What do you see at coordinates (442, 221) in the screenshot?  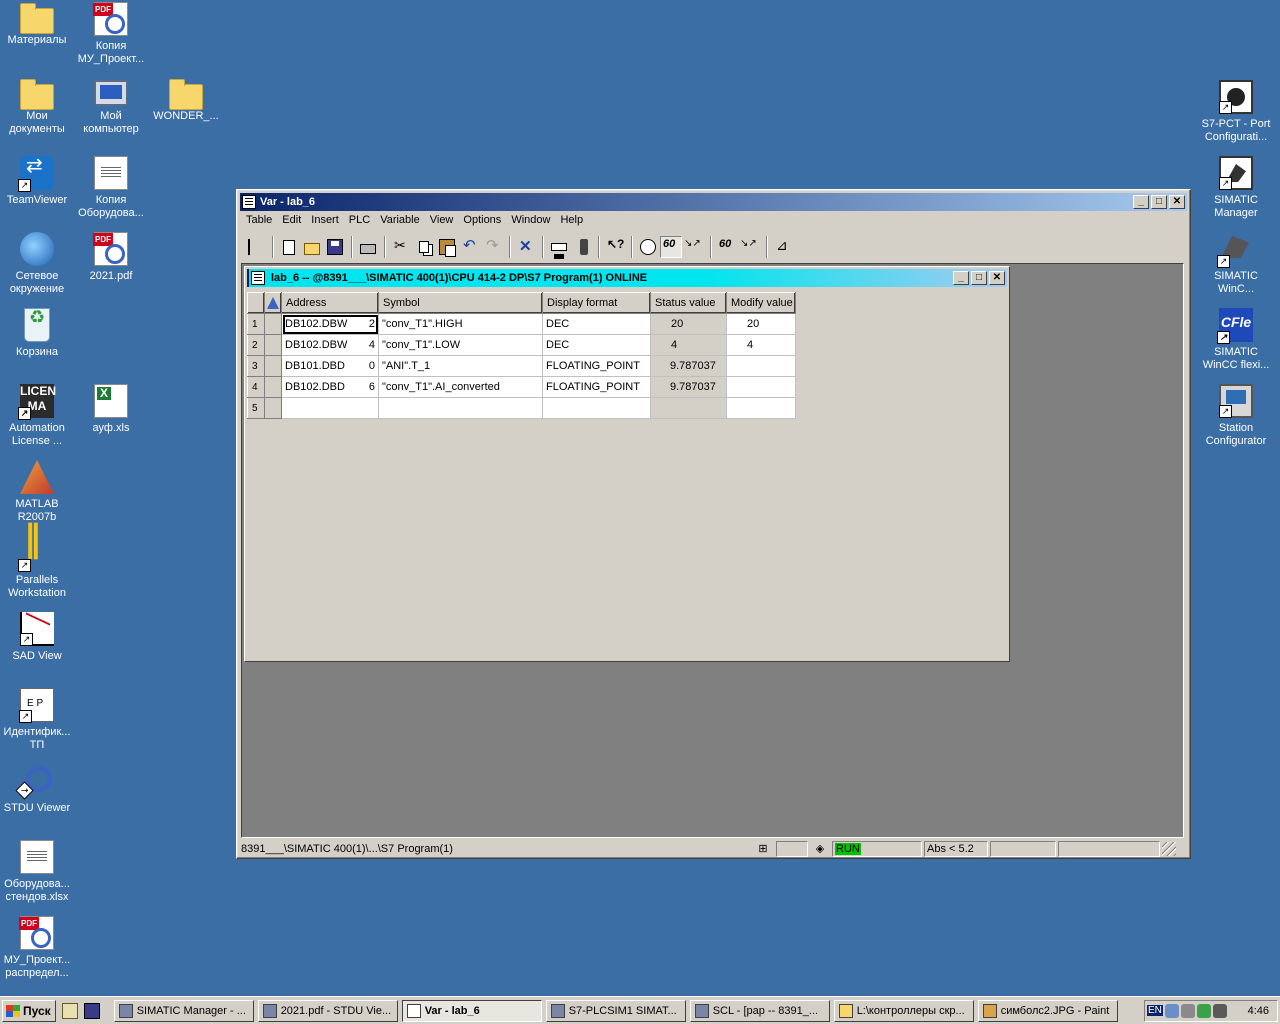 I see `menu-view: View` at bounding box center [442, 221].